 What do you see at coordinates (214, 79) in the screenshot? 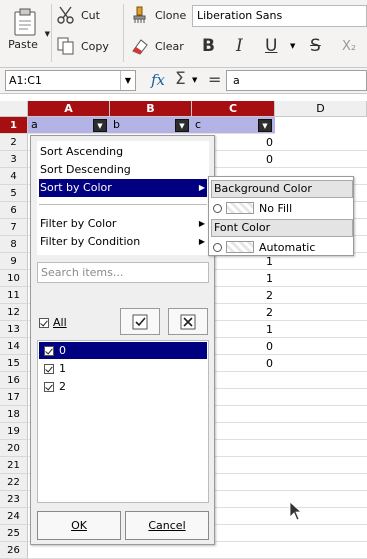
I see `formula-equals-icon: =` at bounding box center [214, 79].